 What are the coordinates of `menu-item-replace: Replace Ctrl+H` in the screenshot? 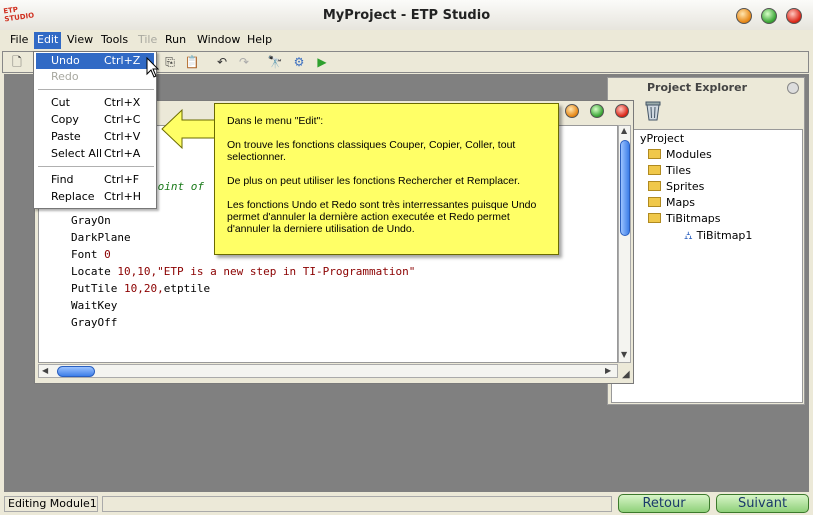 It's located at (95, 197).